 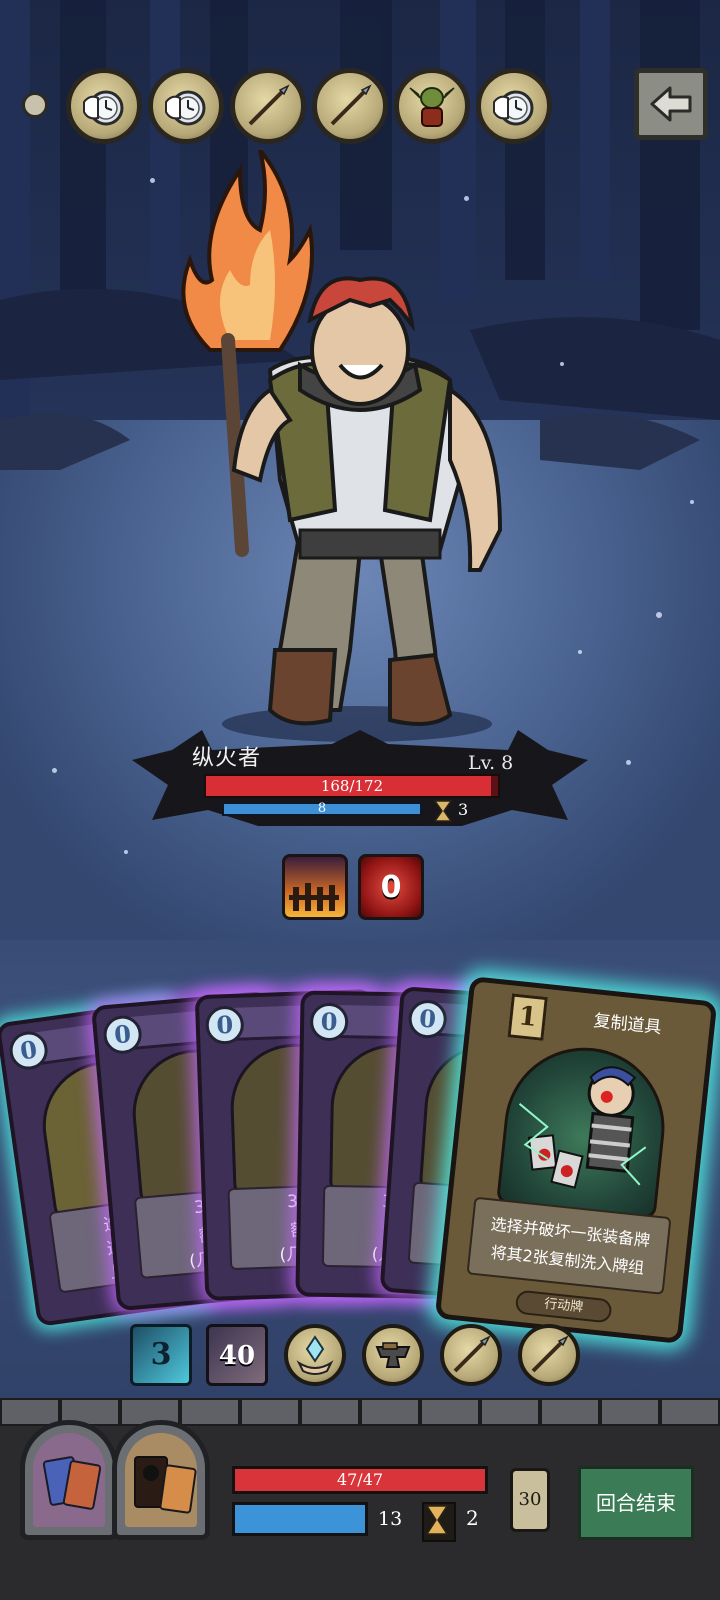 I want to click on deck-count-button: 30, so click(x=530, y=1500).